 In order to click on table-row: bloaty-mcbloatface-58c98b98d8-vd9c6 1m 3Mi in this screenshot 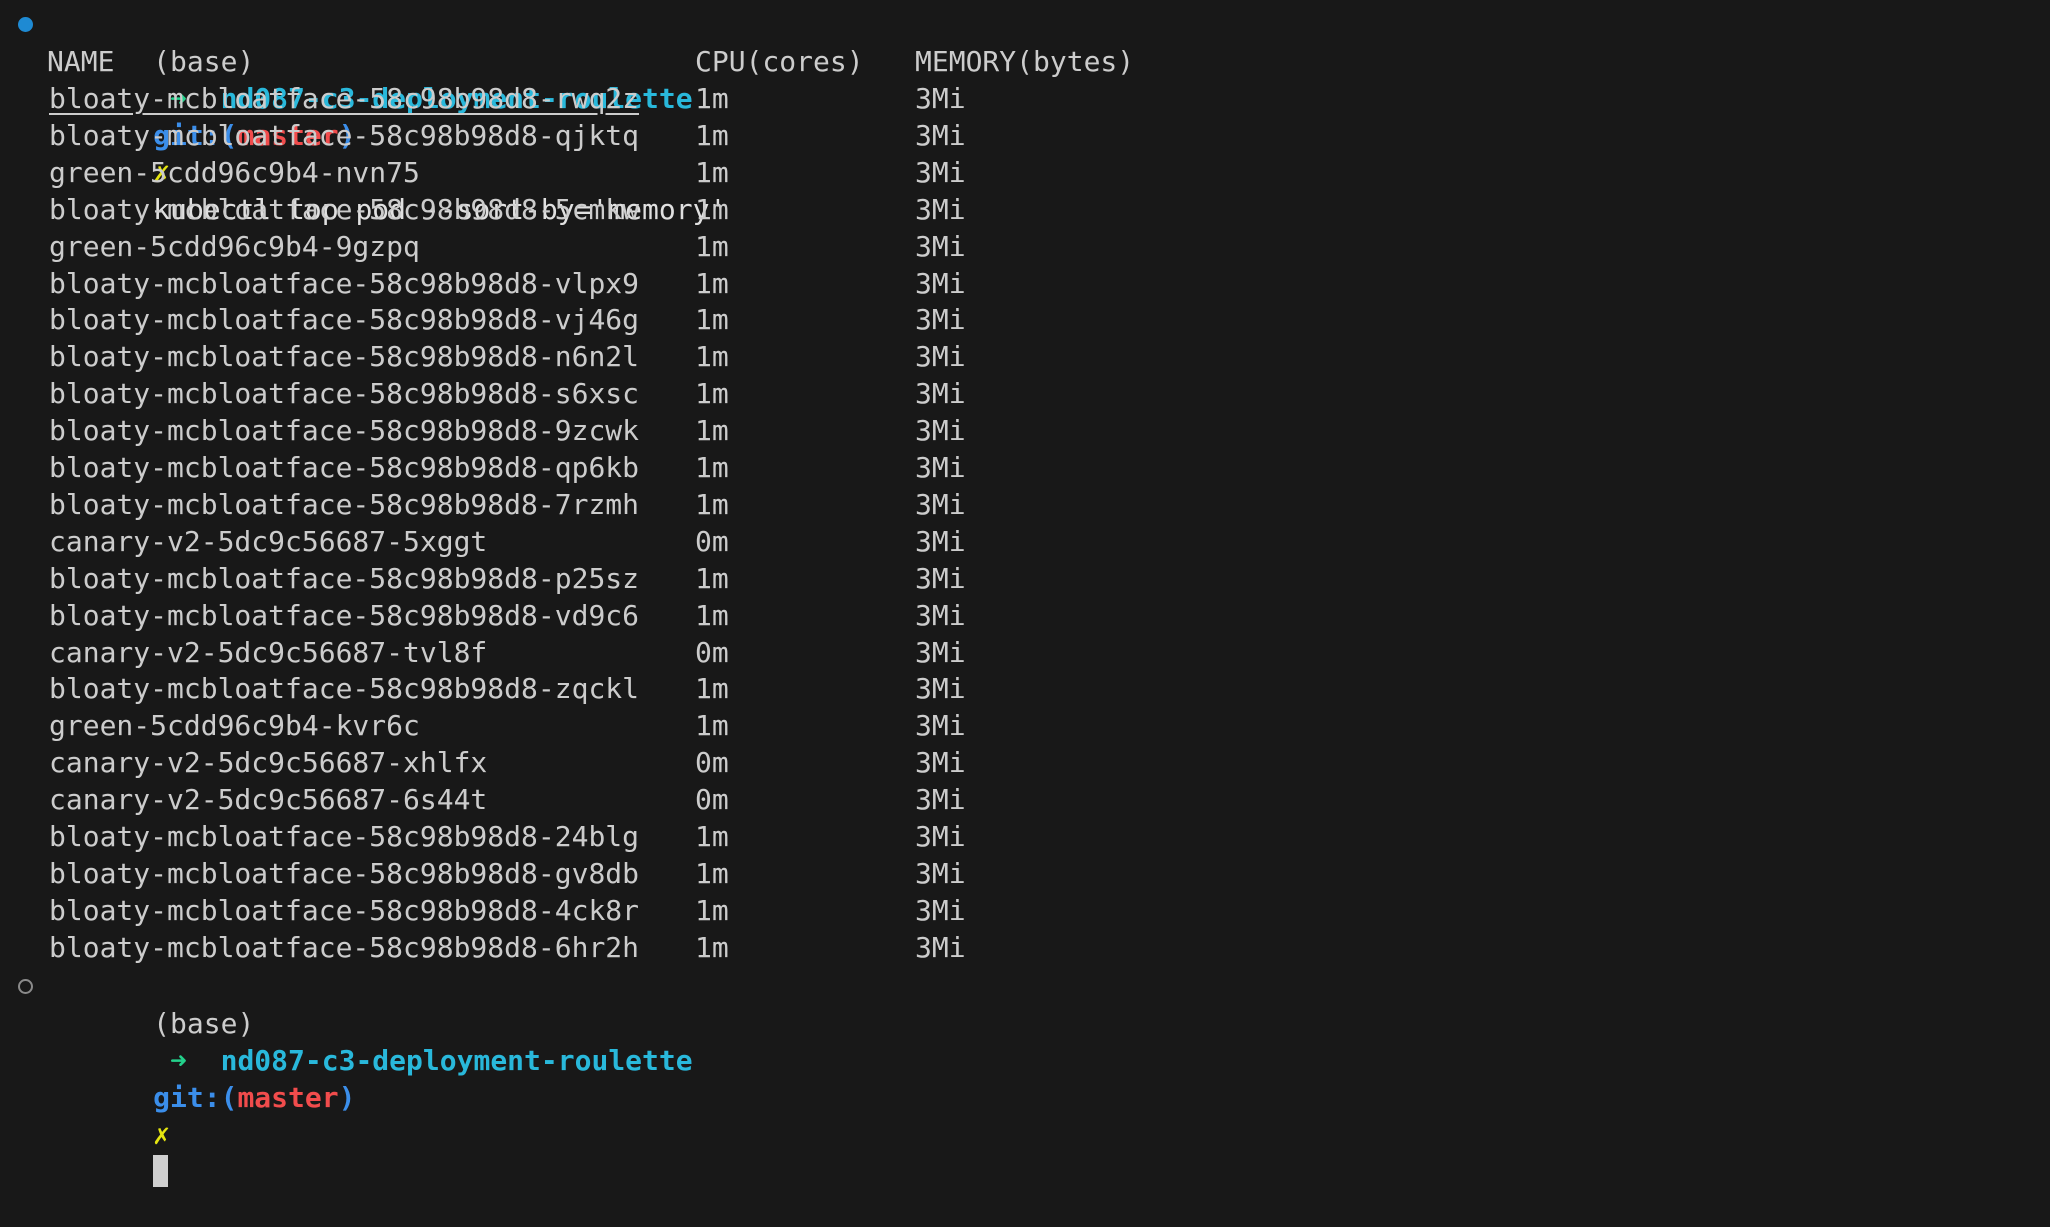, I will do `click(1025, 615)`.